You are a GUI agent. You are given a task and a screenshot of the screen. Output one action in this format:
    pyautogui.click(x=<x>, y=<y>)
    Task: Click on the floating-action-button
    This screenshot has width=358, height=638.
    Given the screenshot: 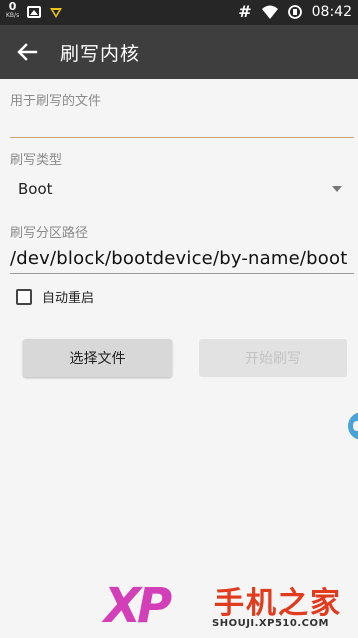 What is the action you would take?
    pyautogui.click(x=353, y=426)
    